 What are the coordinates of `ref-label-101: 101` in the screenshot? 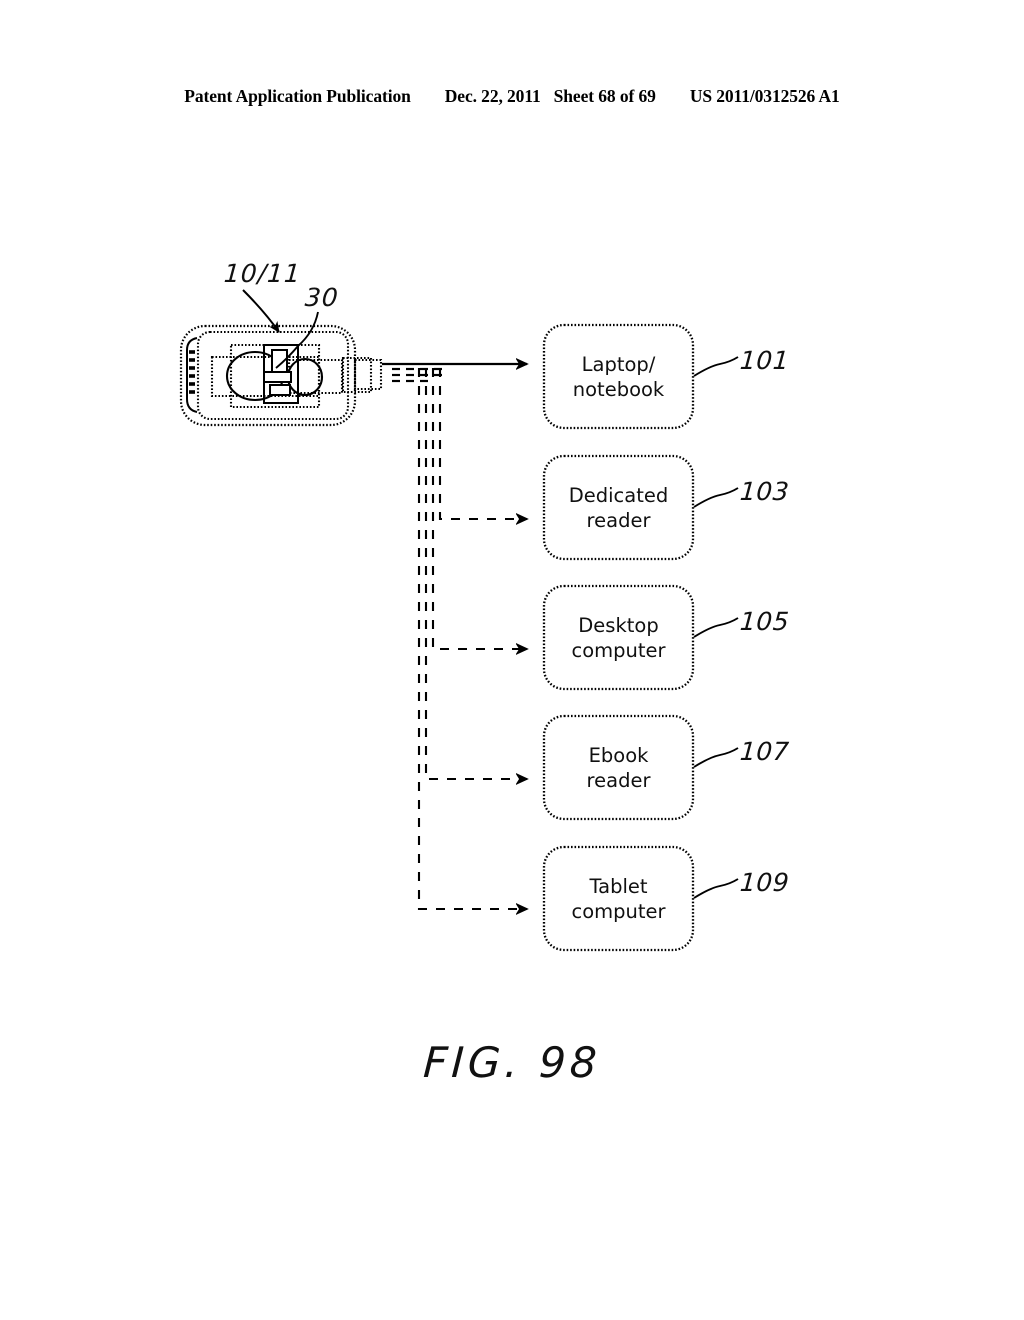 It's located at (764, 360).